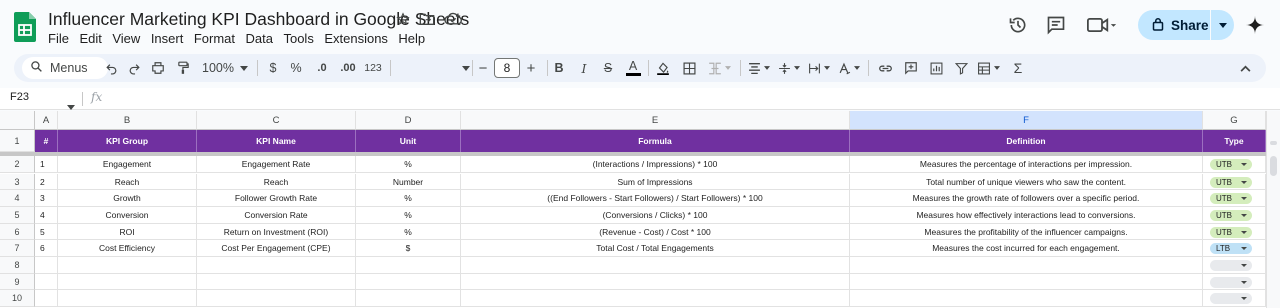  What do you see at coordinates (1245, 68) in the screenshot?
I see `collapse-toolbar-icon` at bounding box center [1245, 68].